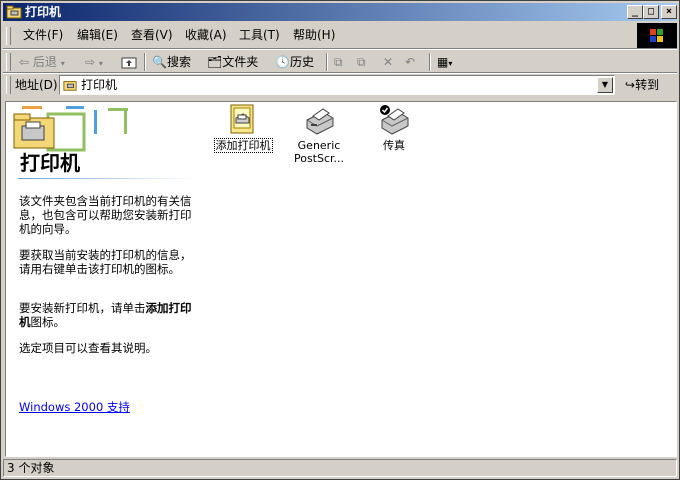 The image size is (680, 480). Describe the element at coordinates (320, 121) in the screenshot. I see `printer-icon` at that location.